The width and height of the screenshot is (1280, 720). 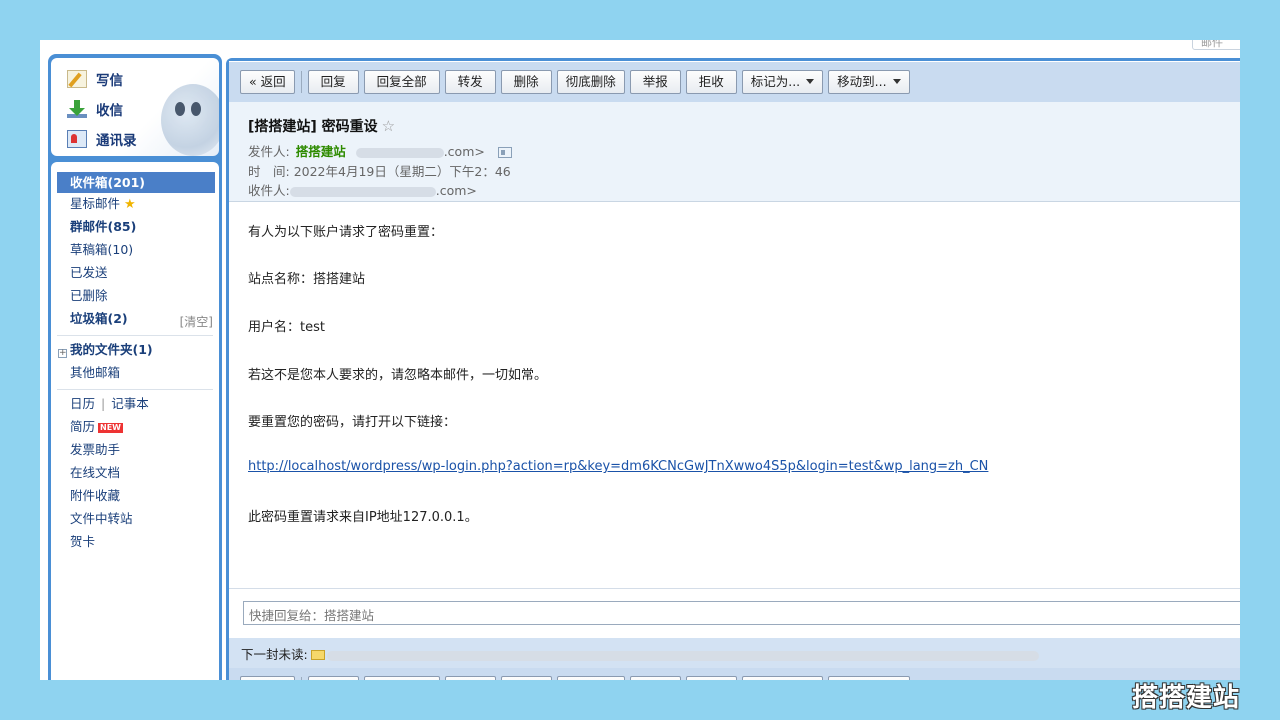 I want to click on quick-reply-area: 快捷回复给：搭搭建站, so click(x=734, y=612).